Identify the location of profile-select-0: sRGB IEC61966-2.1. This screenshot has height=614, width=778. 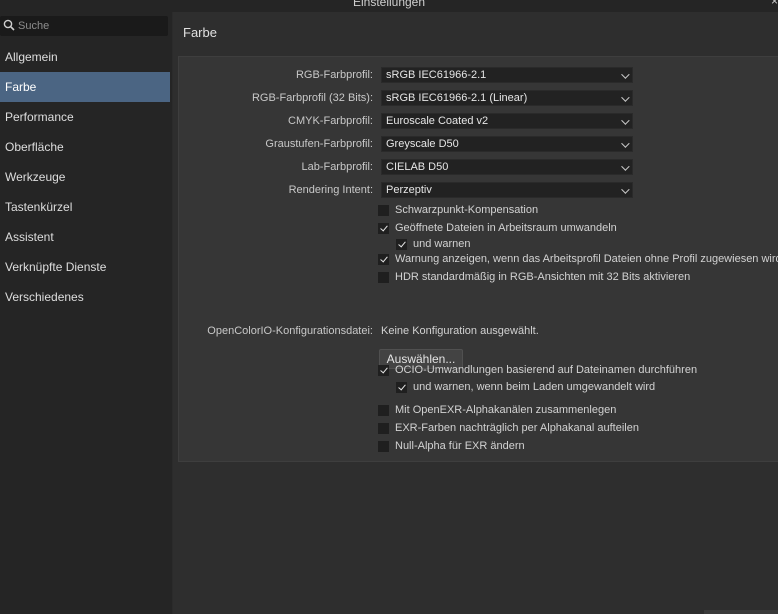
(507, 75).